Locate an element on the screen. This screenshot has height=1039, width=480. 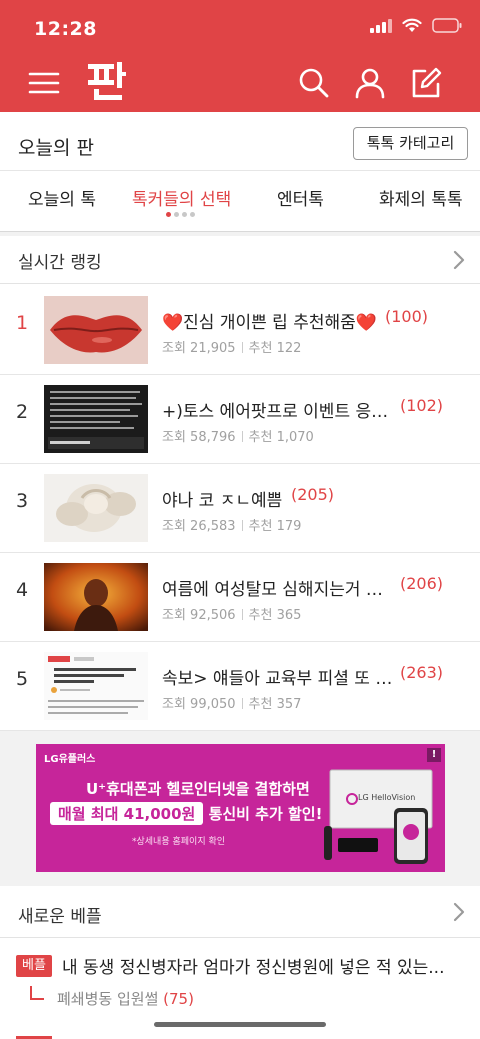
ad-brand: LG유플러스 is located at coordinates (70, 759).